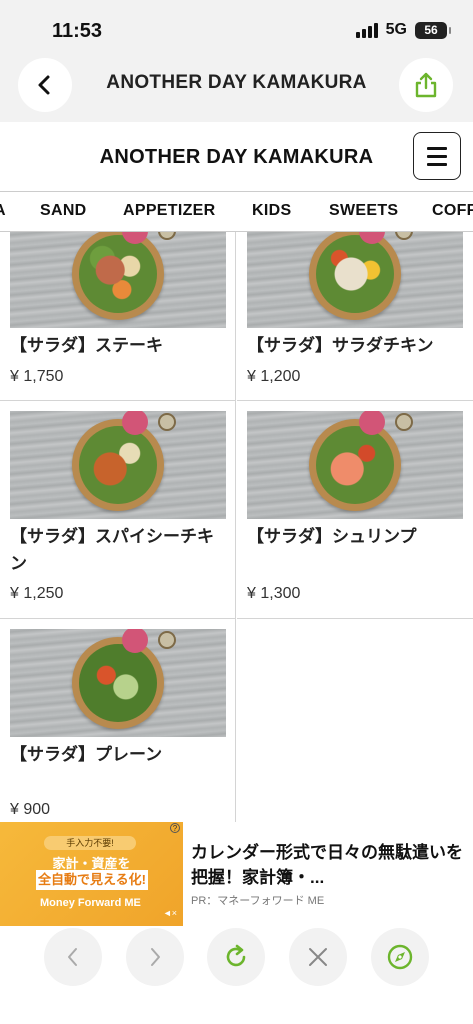 The height and width of the screenshot is (1024, 473). I want to click on close-icon, so click(318, 957).